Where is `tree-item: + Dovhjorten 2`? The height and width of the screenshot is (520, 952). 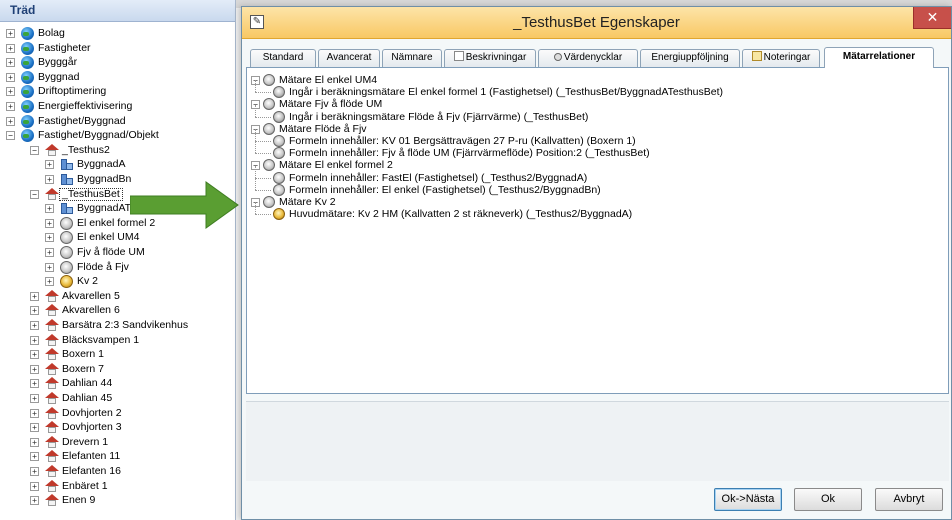
tree-item: + Dovhjorten 2 is located at coordinates (117, 413).